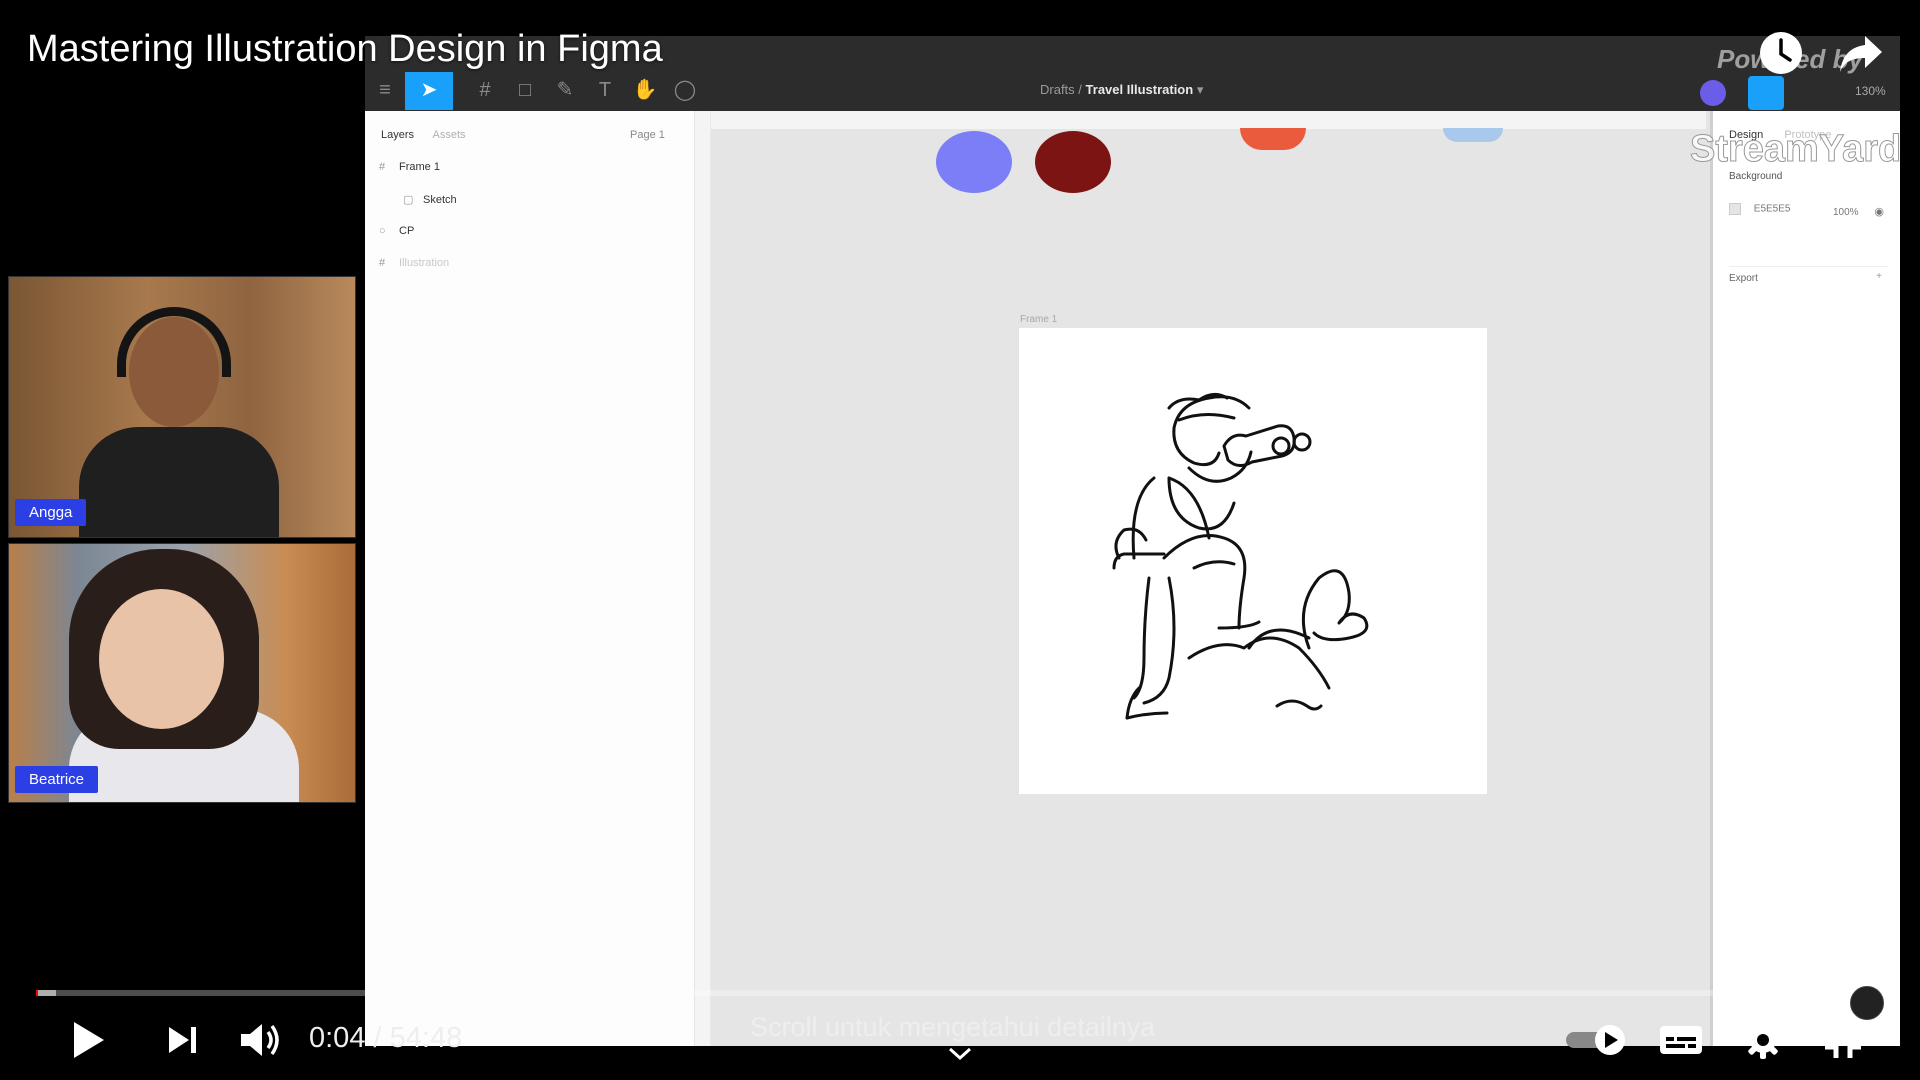  What do you see at coordinates (1808, 216) in the screenshot?
I see `background-color-row: E5E5E5 100% ◉` at bounding box center [1808, 216].